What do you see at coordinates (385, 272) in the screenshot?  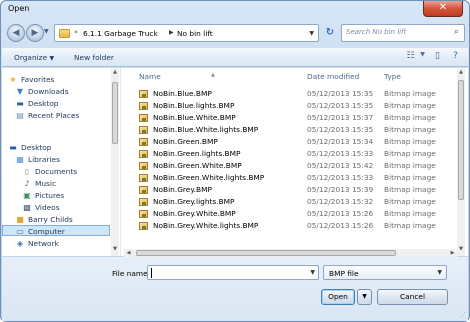 I see `file-type-select: BMP file ▼` at bounding box center [385, 272].